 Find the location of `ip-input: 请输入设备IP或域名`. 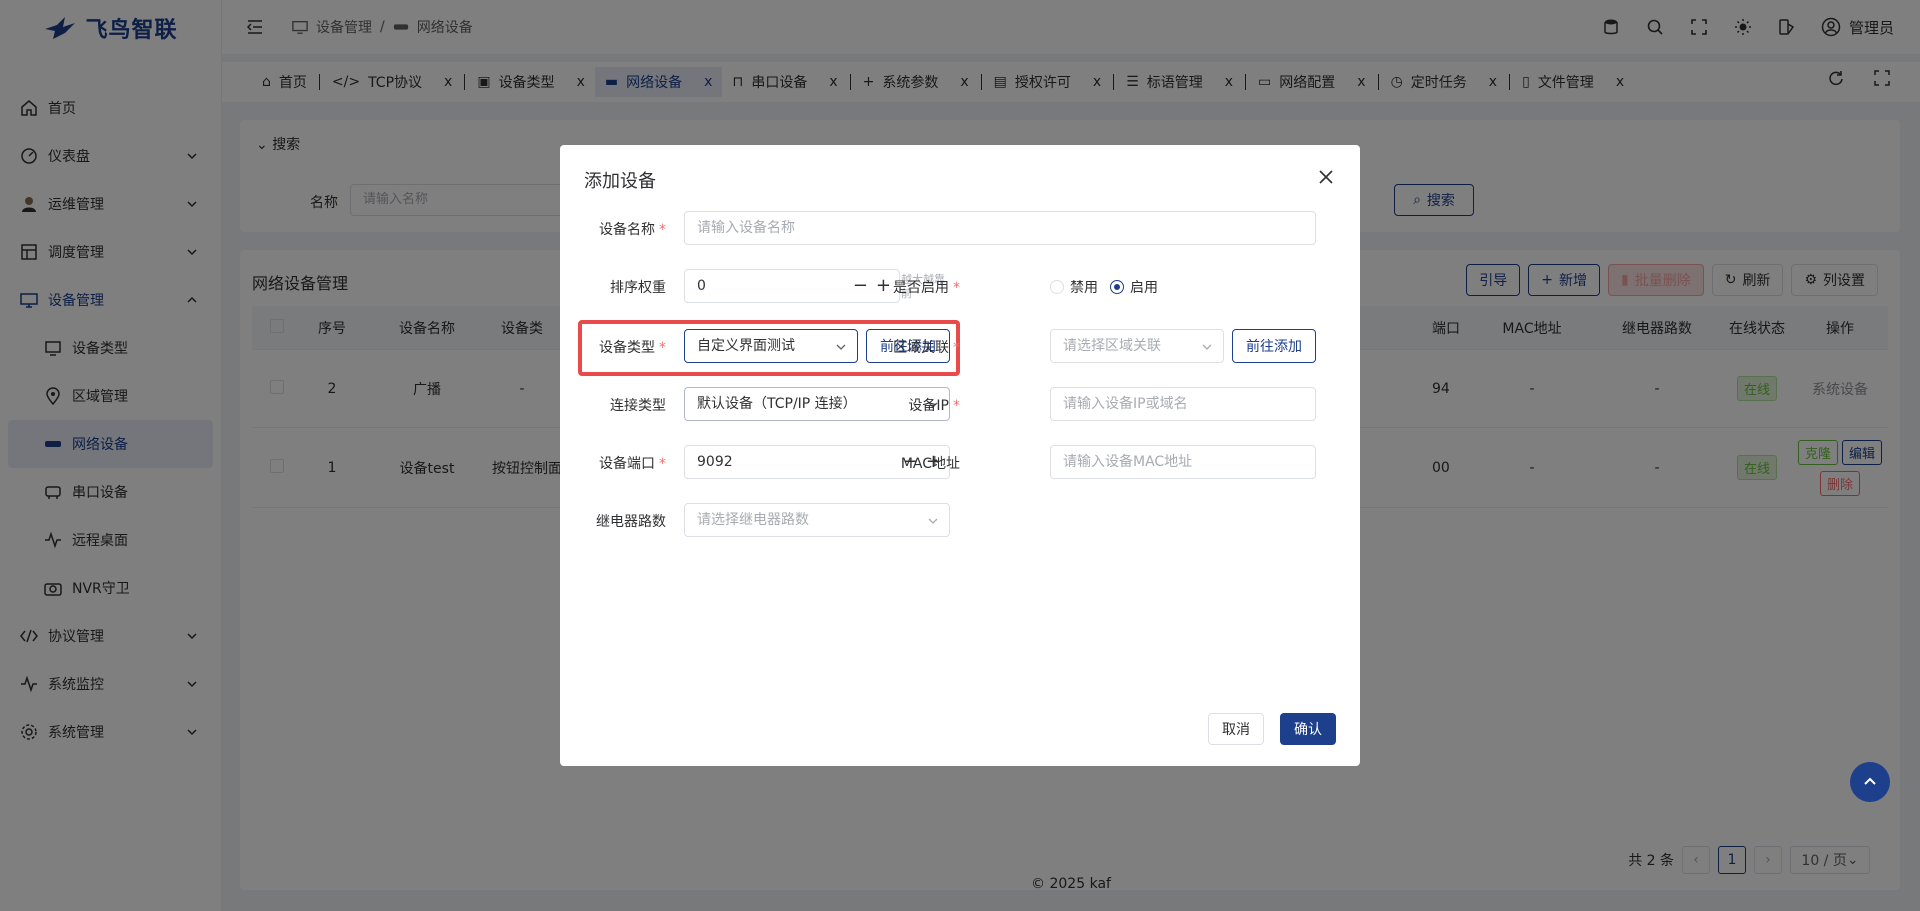

ip-input: 请输入设备IP或域名 is located at coordinates (1183, 404).